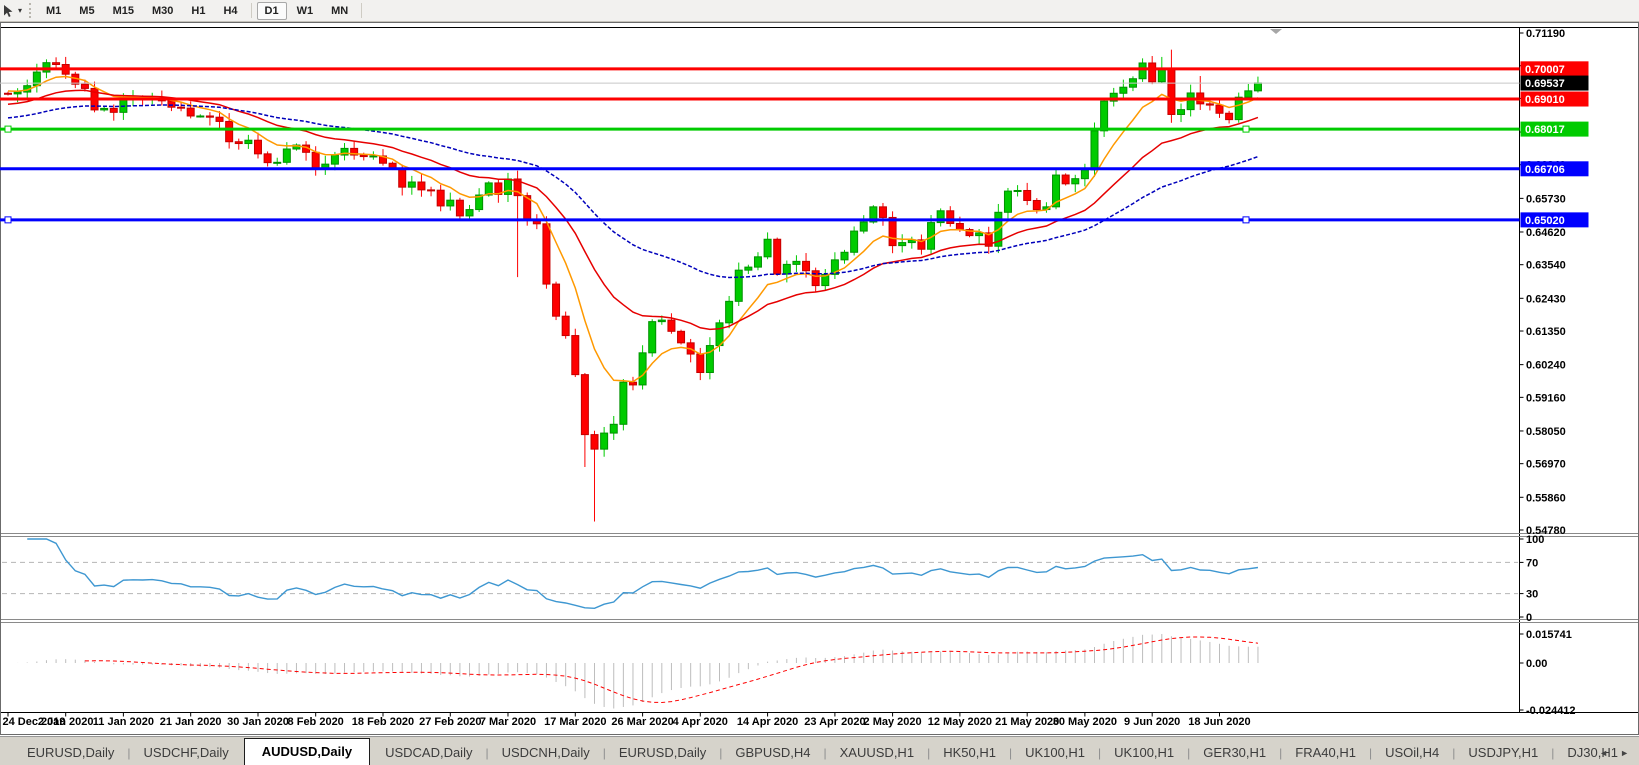  I want to click on chart-tab-usdcnh-daily: USDCNH,Daily, so click(546, 752).